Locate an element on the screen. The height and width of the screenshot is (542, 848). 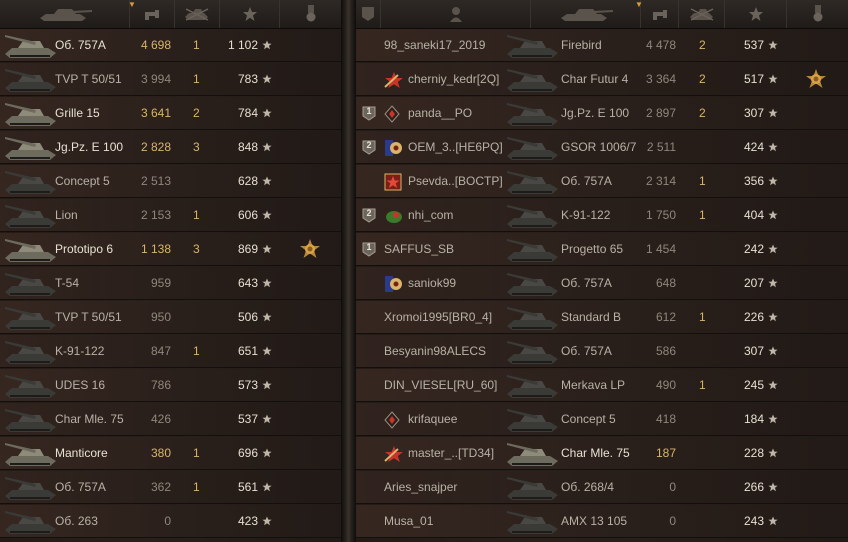
table-row: TVP T 50/51 950 506 is located at coordinates (170, 317).